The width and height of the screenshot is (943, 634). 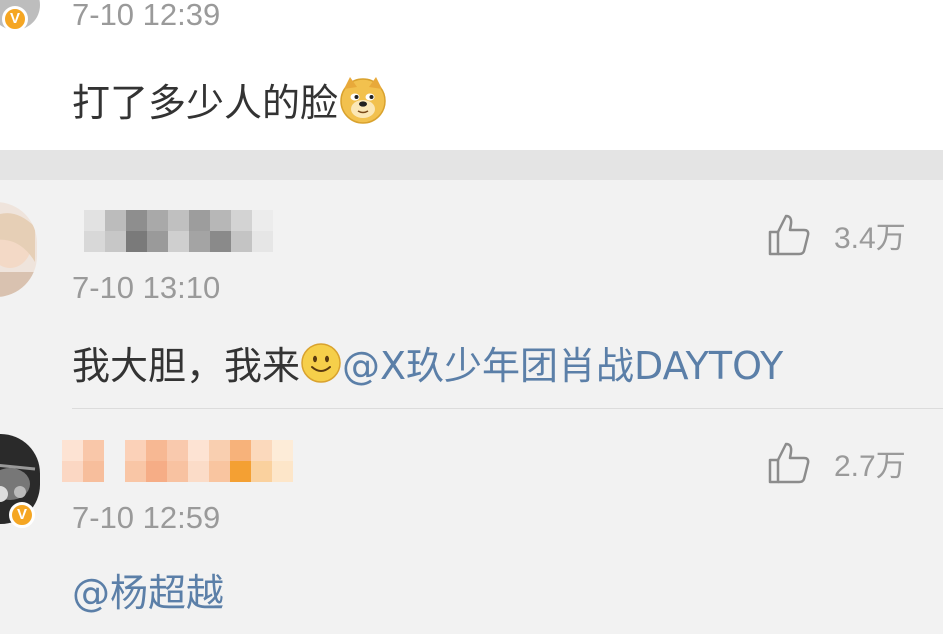 What do you see at coordinates (146, 16) in the screenshot?
I see `post-timestamp: 7-10 12:39` at bounding box center [146, 16].